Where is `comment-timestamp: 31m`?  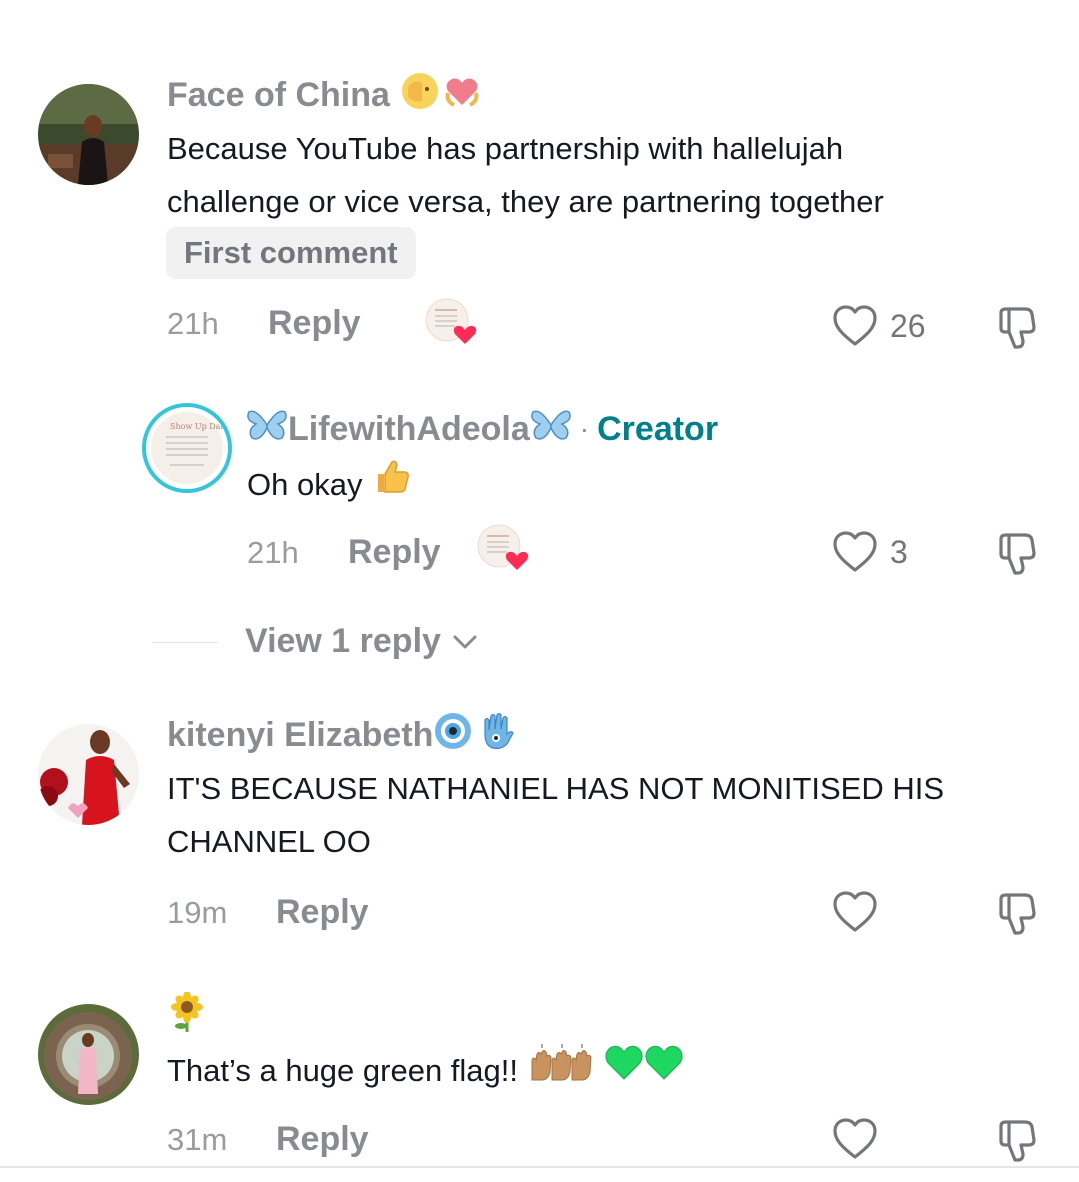 comment-timestamp: 31m is located at coordinates (197, 1139).